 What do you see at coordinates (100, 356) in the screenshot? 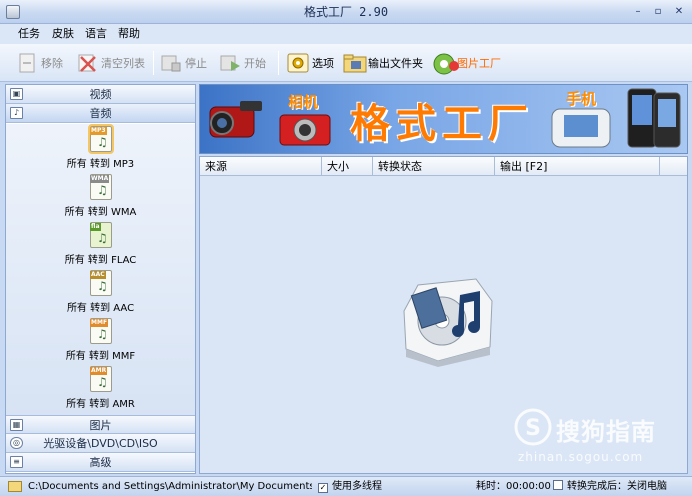
I see `convert-to-mmf-label: 所有 转到 MMF` at bounding box center [100, 356].